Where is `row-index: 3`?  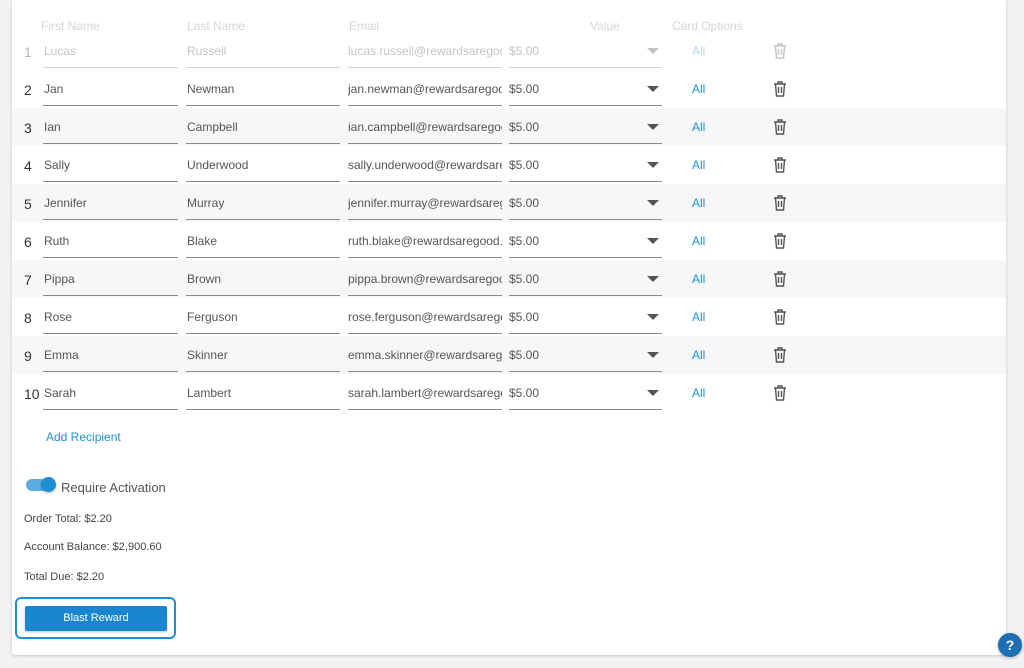
row-index: 3 is located at coordinates (28, 128).